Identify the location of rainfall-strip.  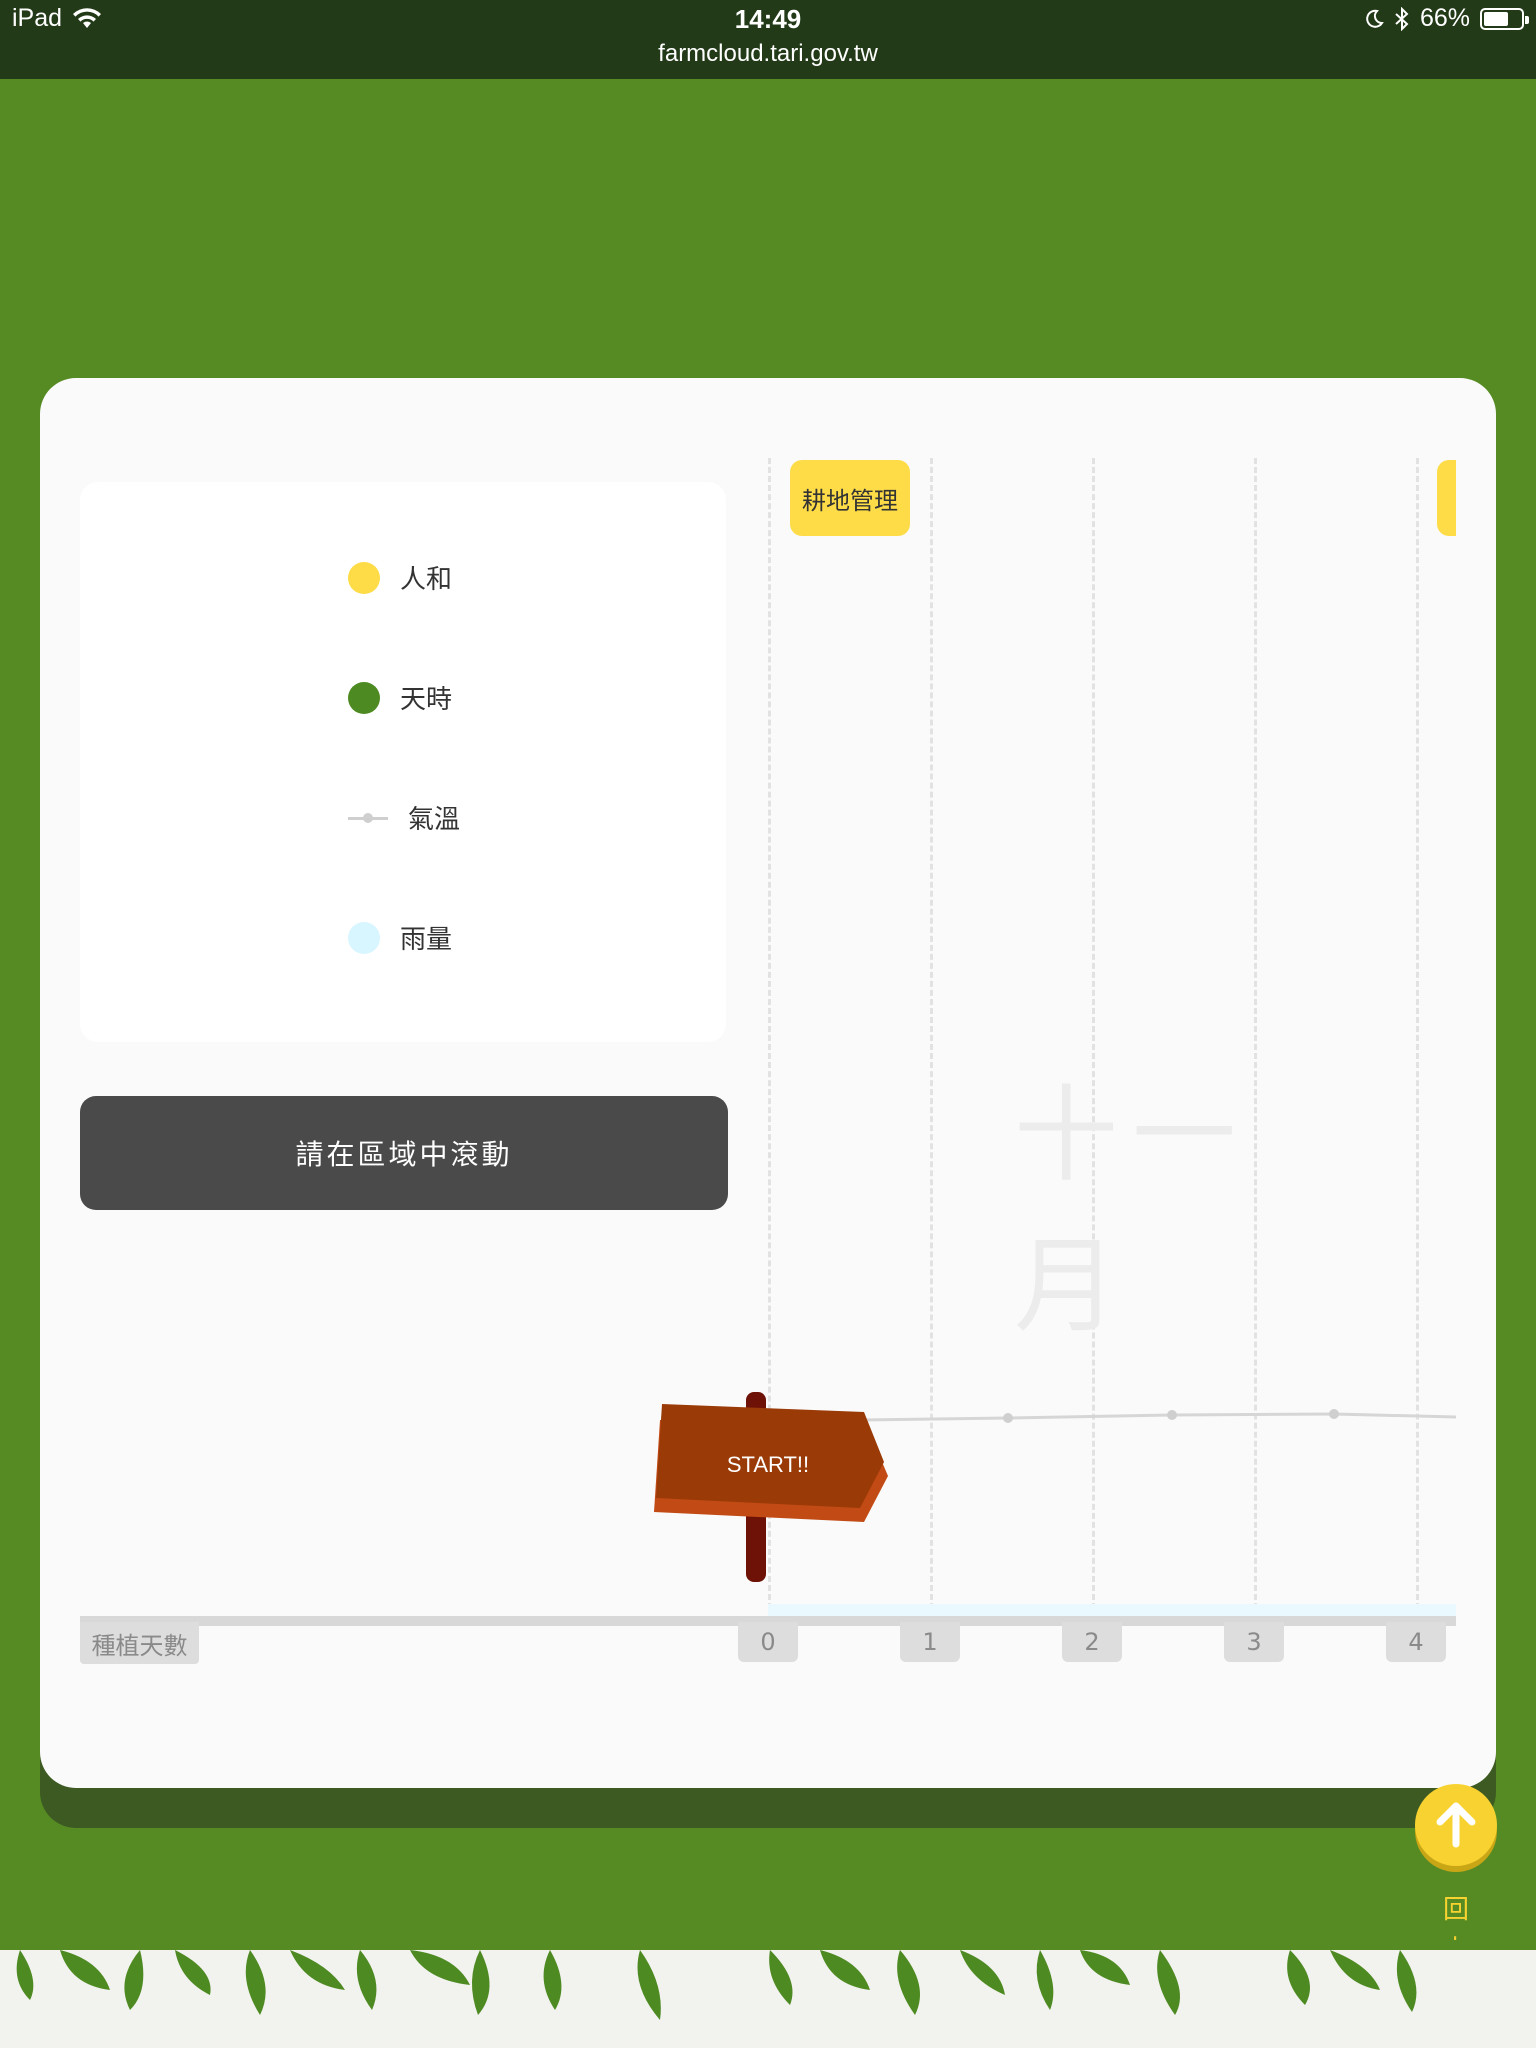
(1112, 1610).